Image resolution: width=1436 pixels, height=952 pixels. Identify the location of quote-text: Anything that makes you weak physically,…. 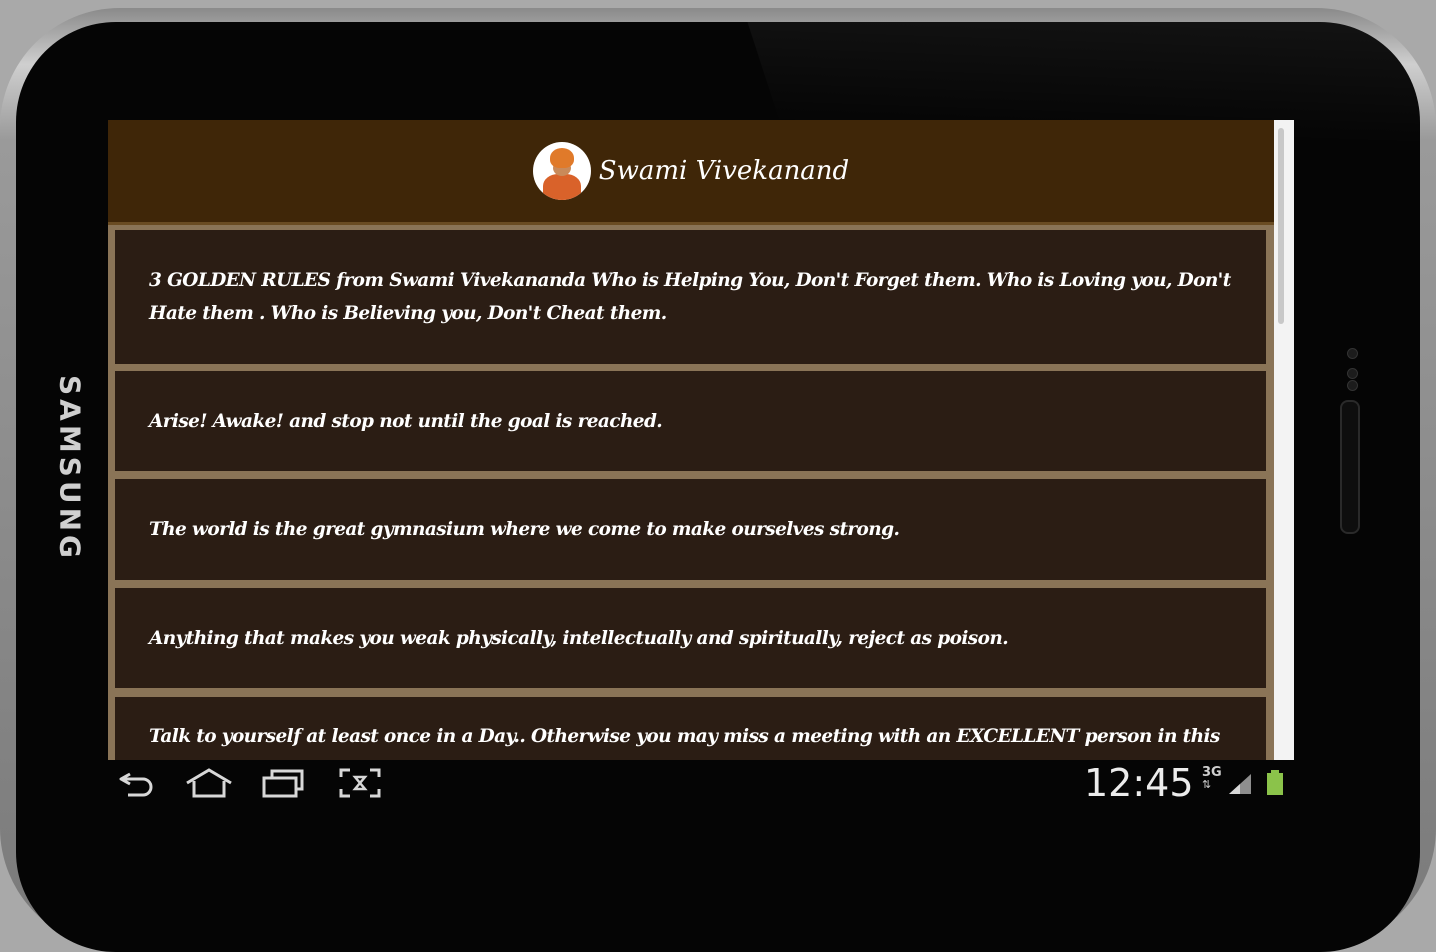
(579, 638).